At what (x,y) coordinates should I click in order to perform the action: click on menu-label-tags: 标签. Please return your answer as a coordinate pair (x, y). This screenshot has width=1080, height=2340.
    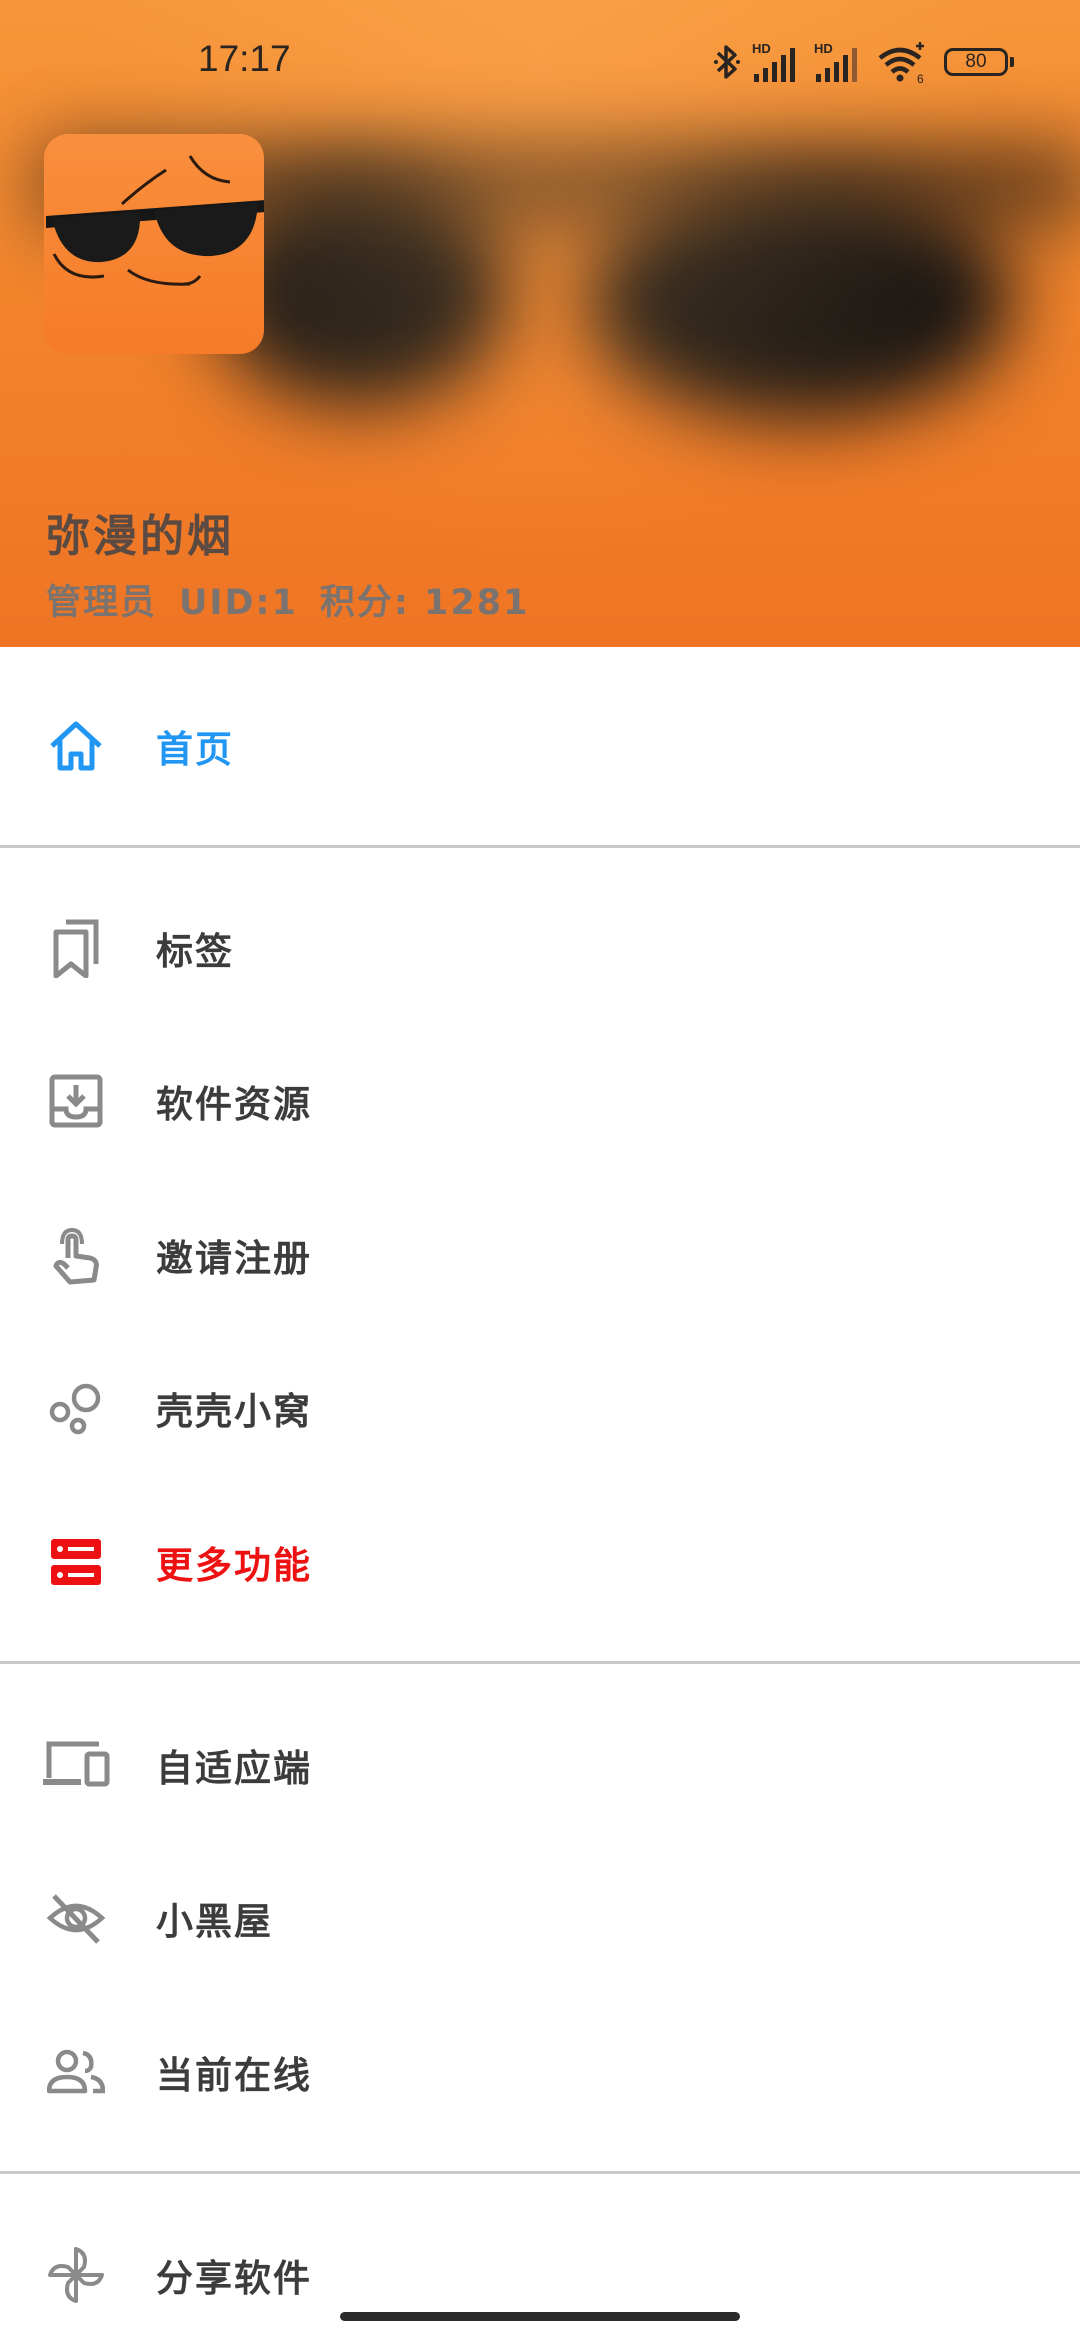
    Looking at the image, I should click on (195, 951).